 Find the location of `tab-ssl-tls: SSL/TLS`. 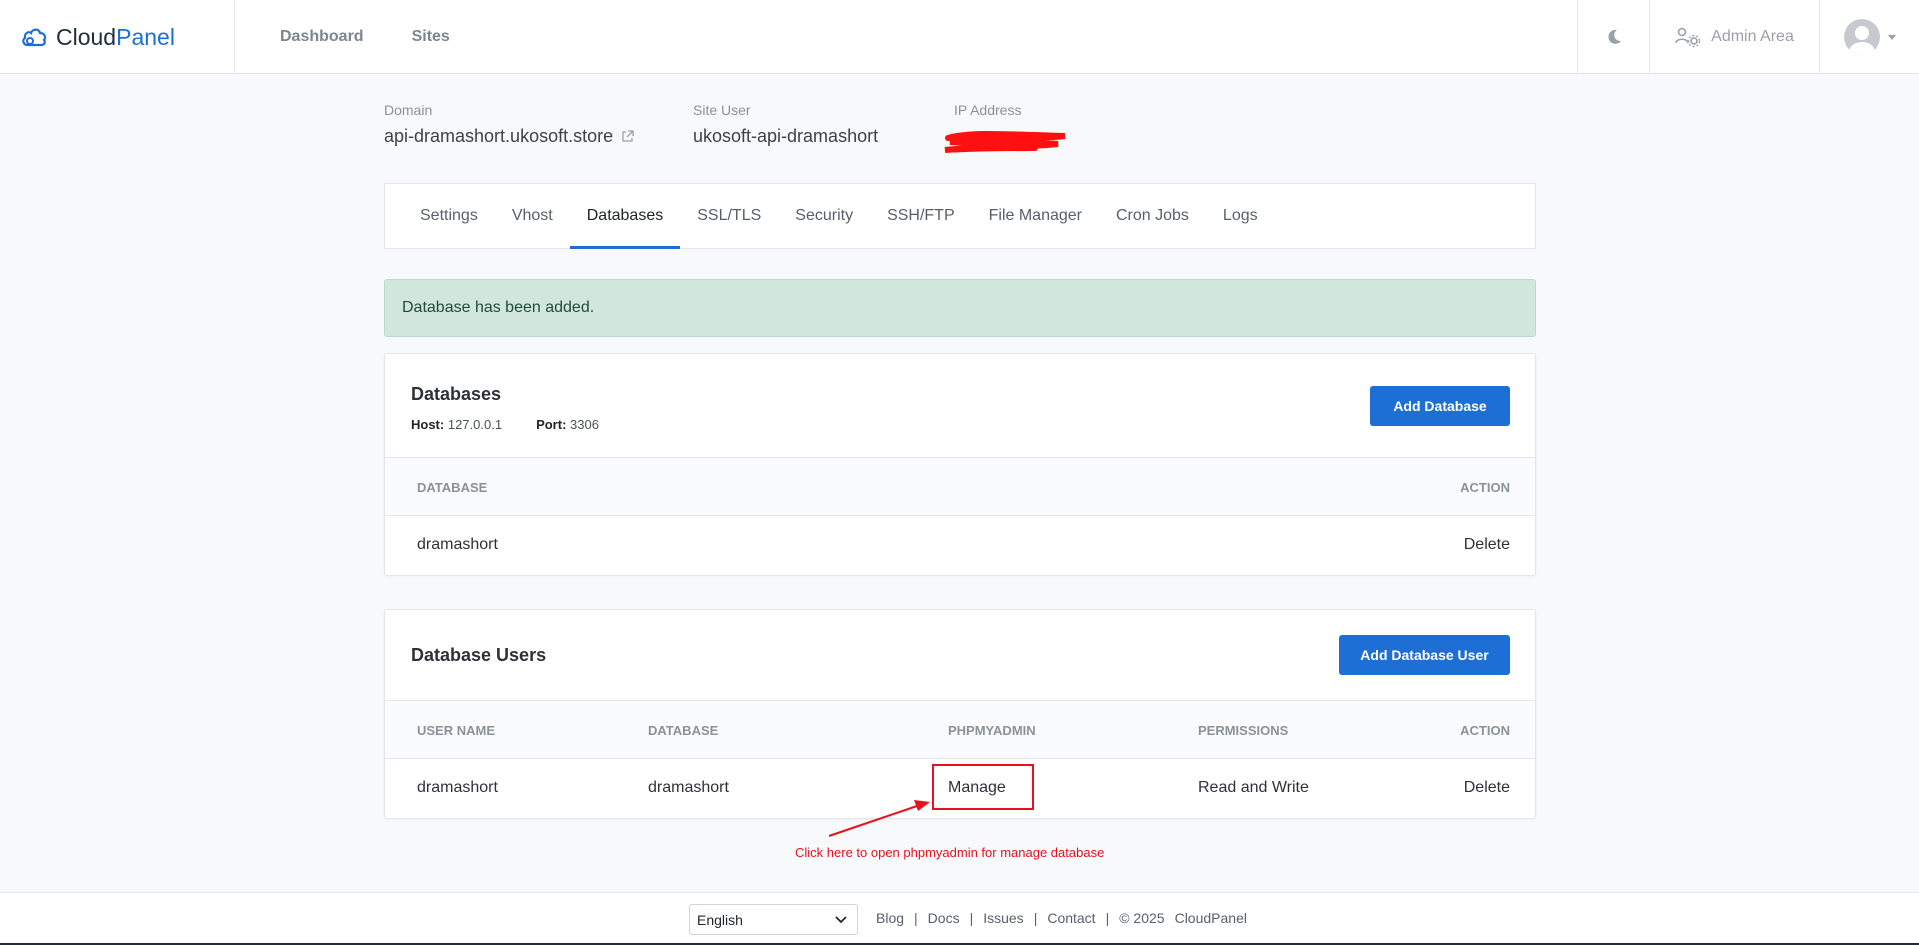

tab-ssl-tls: SSL/TLS is located at coordinates (729, 216).